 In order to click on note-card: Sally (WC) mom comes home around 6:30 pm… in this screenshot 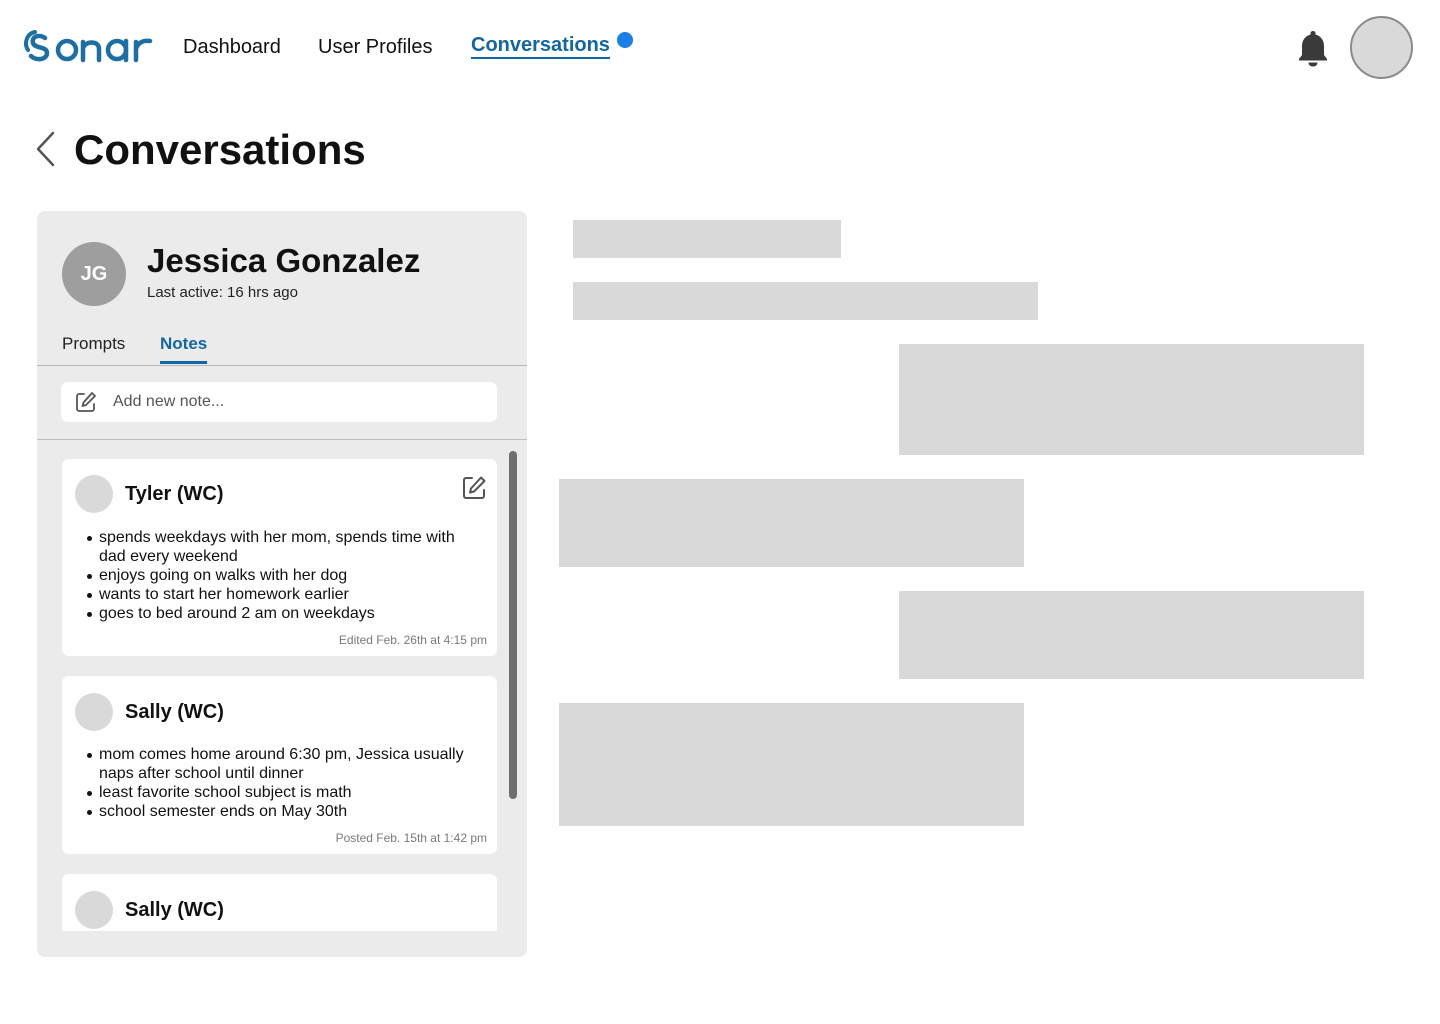, I will do `click(279, 765)`.